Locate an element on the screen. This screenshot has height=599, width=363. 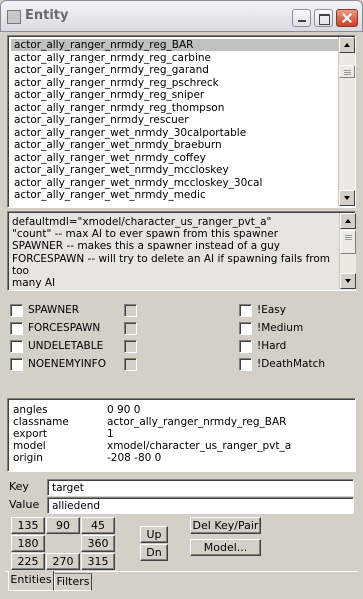
key-label: Key is located at coordinates (19, 486).